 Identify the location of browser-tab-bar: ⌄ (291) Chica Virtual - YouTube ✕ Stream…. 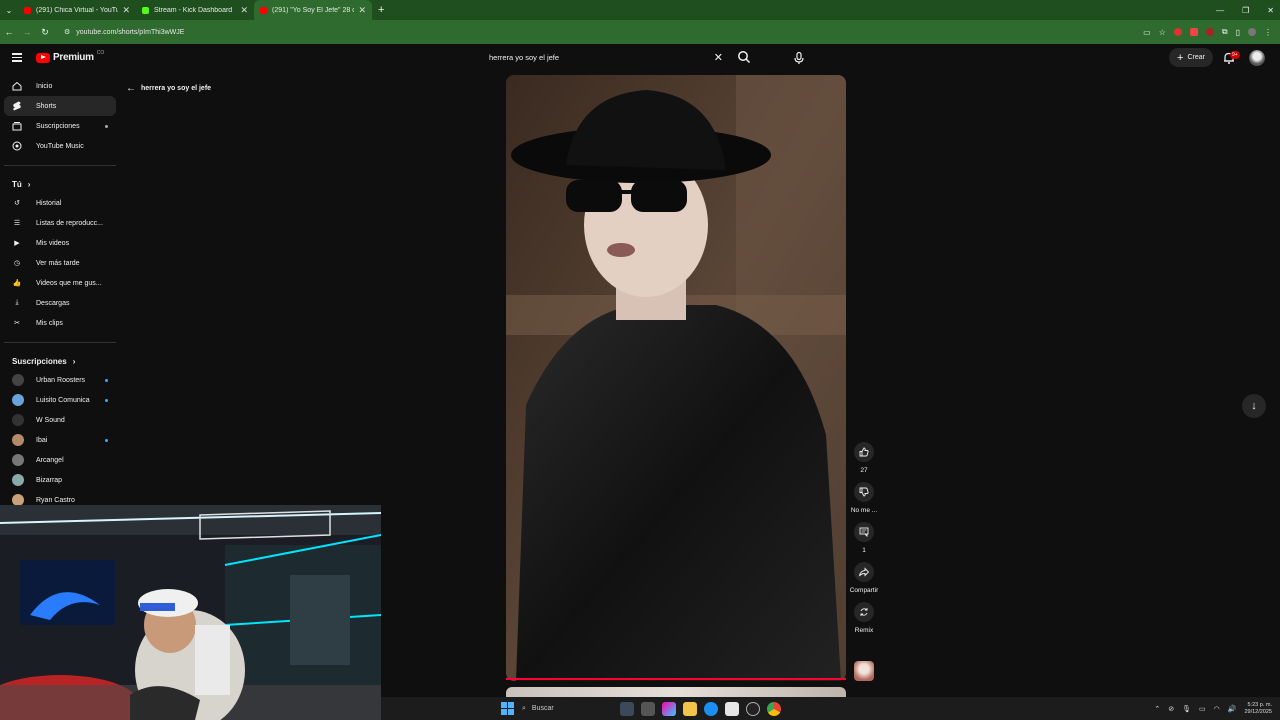
(640, 10).